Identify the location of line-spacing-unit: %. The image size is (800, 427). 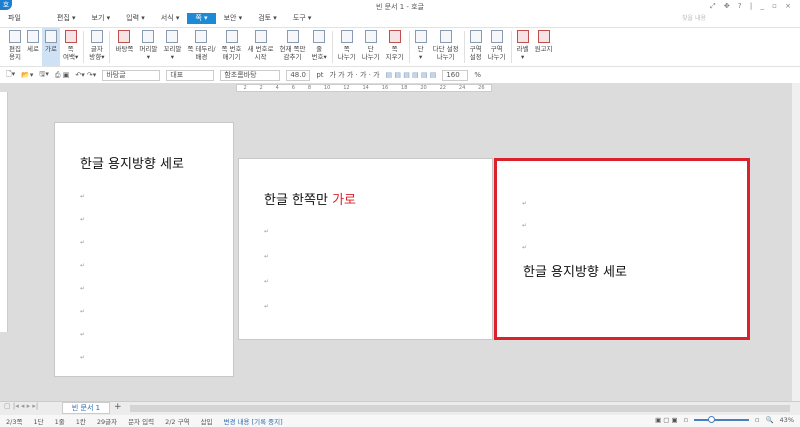
(477, 75).